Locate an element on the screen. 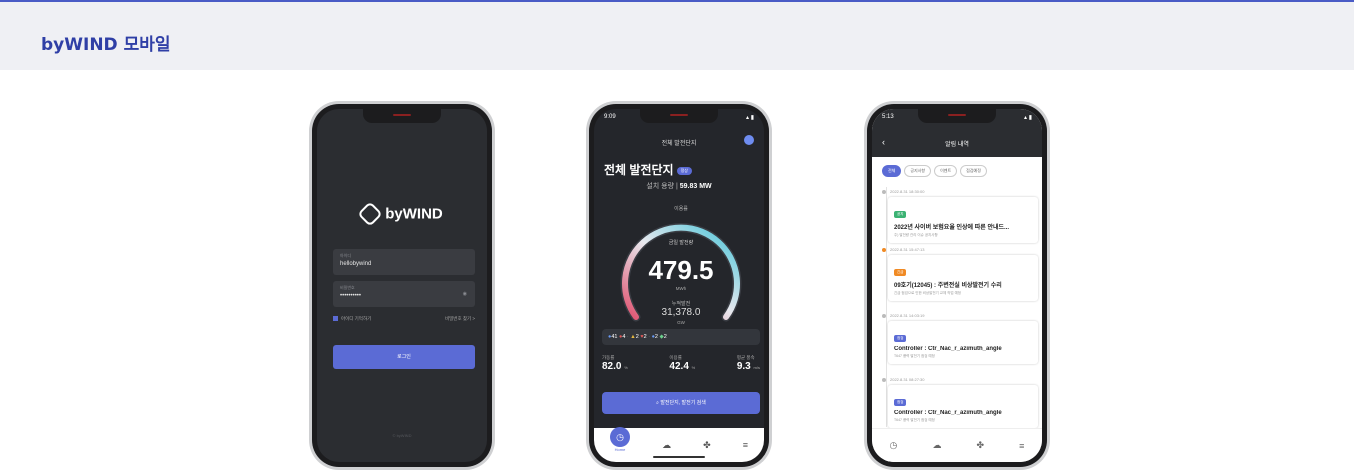 This screenshot has height=470, width=1354. section-title: byWIND 모바일 is located at coordinates (106, 45).